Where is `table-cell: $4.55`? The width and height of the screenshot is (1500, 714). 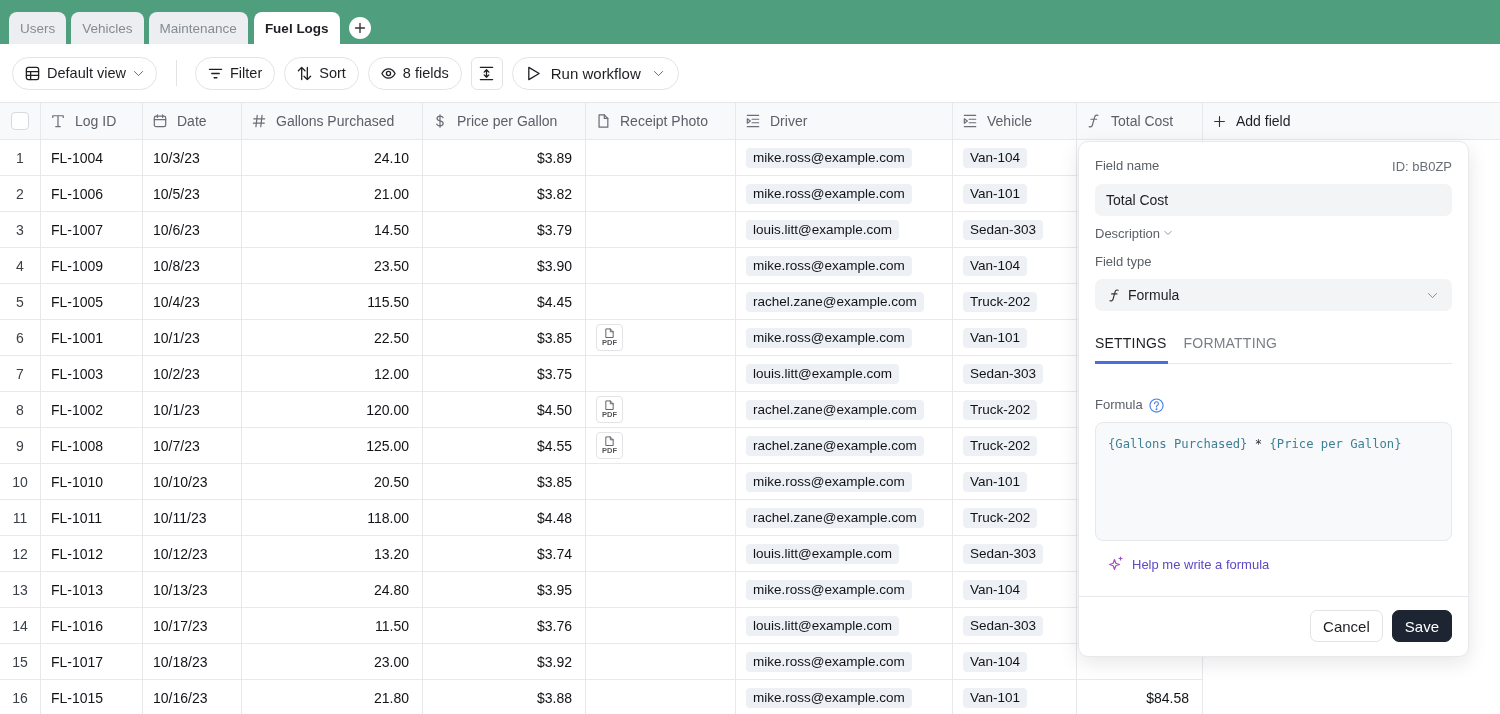
table-cell: $4.55 is located at coordinates (504, 446).